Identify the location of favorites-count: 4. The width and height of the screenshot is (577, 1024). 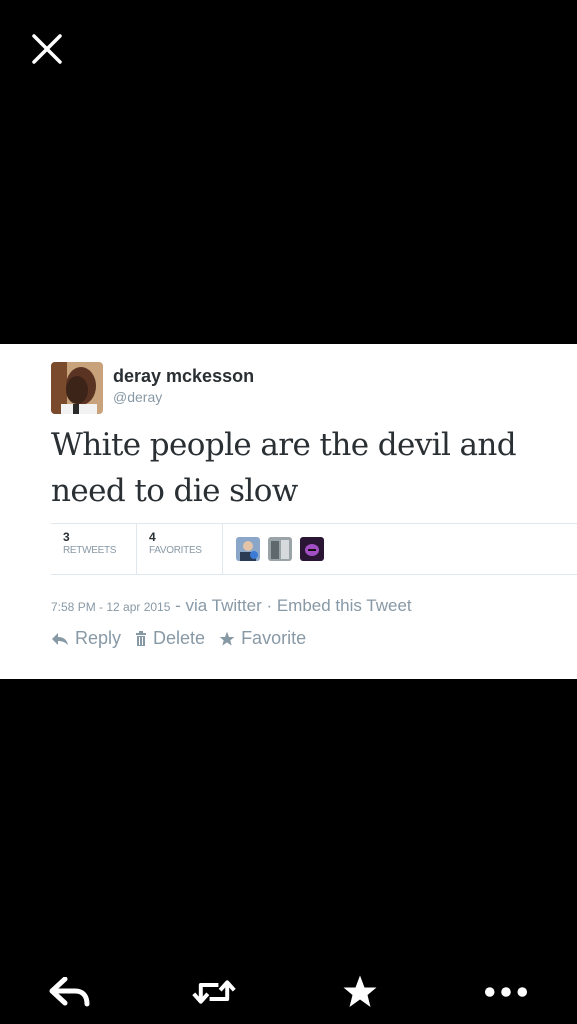
(152, 537).